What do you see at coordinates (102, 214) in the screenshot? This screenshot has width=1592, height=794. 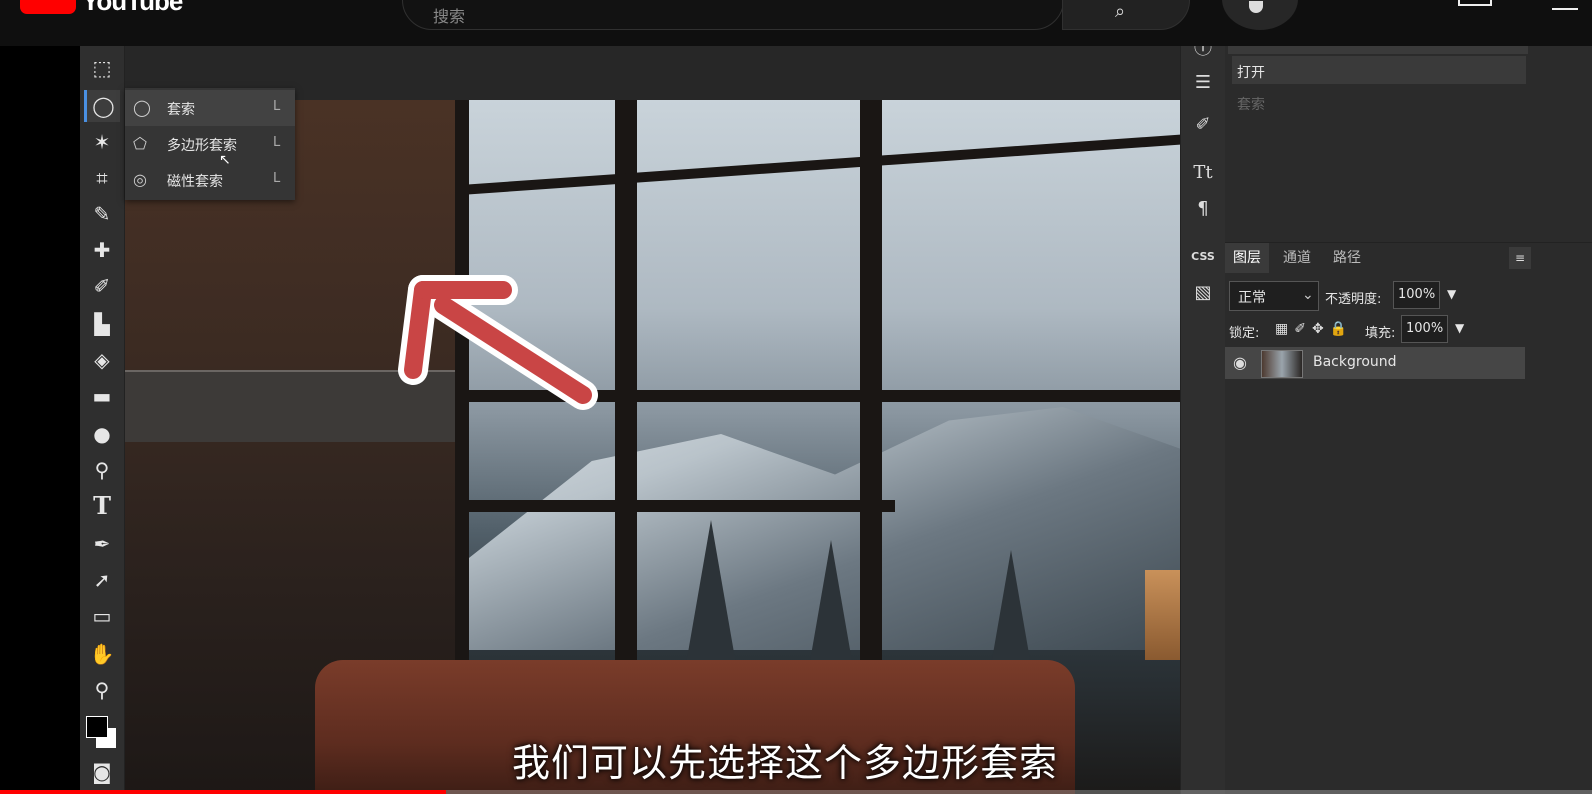 I see `eyedropper-tool: ✎` at bounding box center [102, 214].